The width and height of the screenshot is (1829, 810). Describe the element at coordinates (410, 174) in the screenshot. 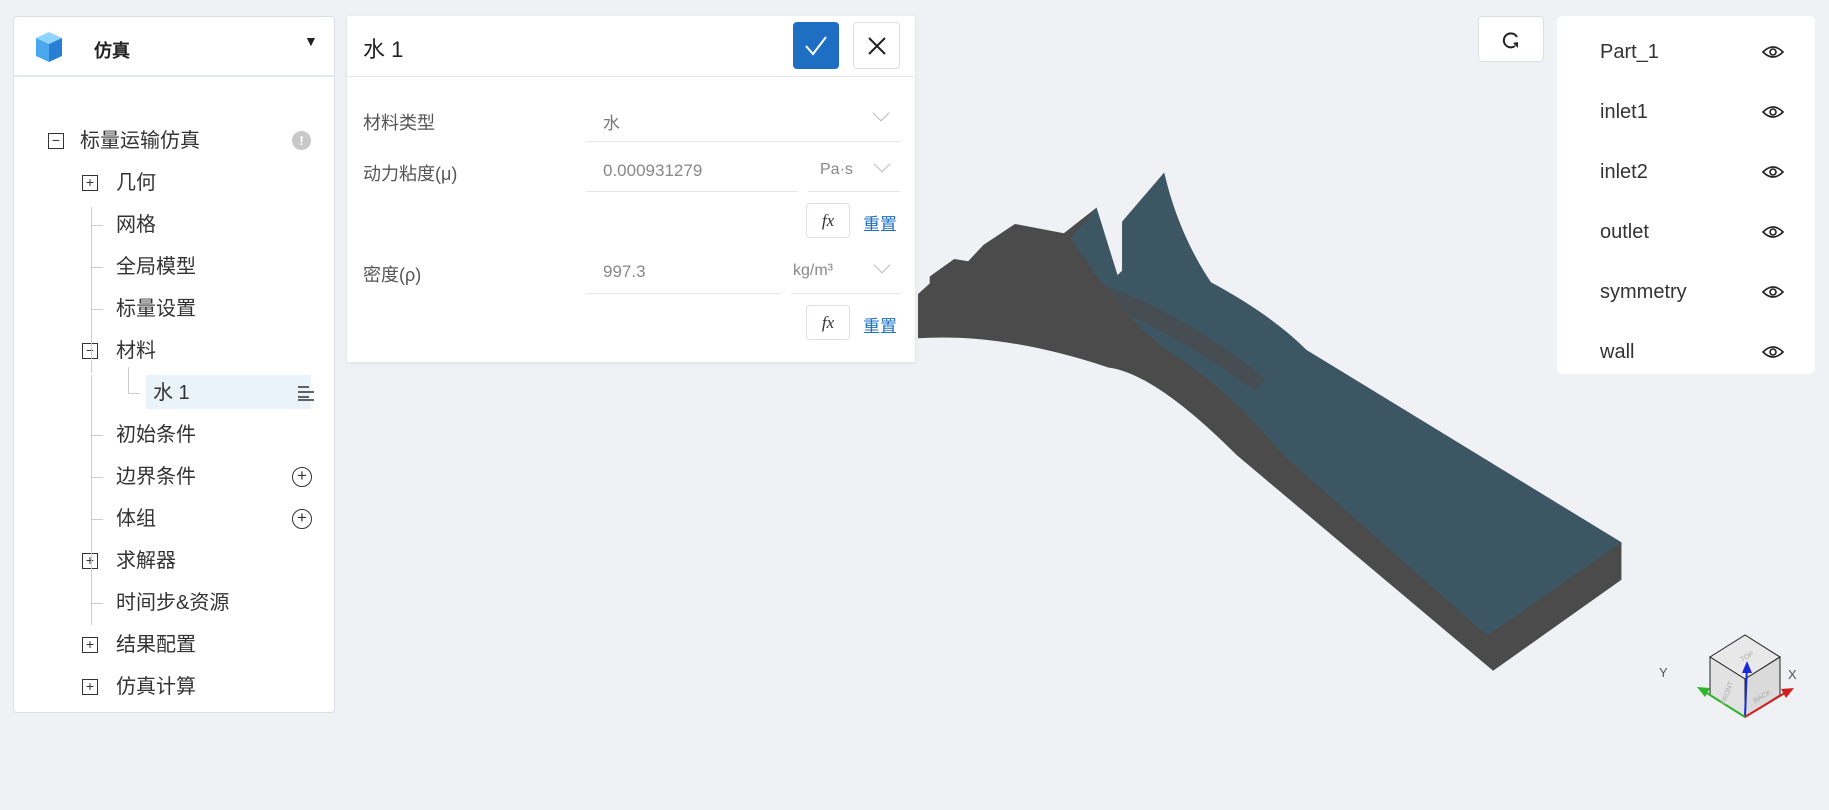

I see `viscosity-label: 动力粘度(μ)` at that location.